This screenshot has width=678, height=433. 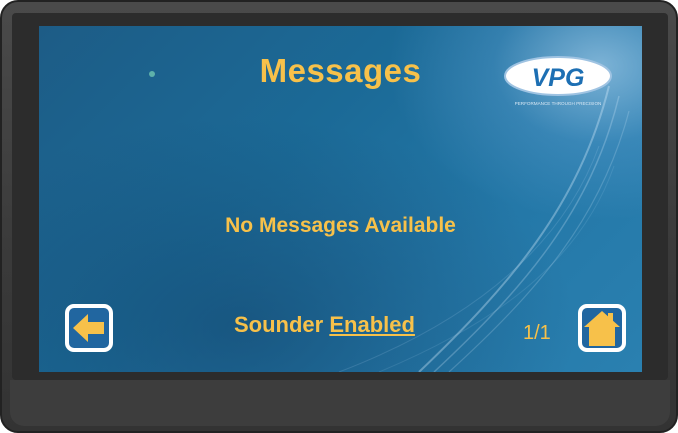 What do you see at coordinates (558, 78) in the screenshot?
I see `svg-text: VPG` at bounding box center [558, 78].